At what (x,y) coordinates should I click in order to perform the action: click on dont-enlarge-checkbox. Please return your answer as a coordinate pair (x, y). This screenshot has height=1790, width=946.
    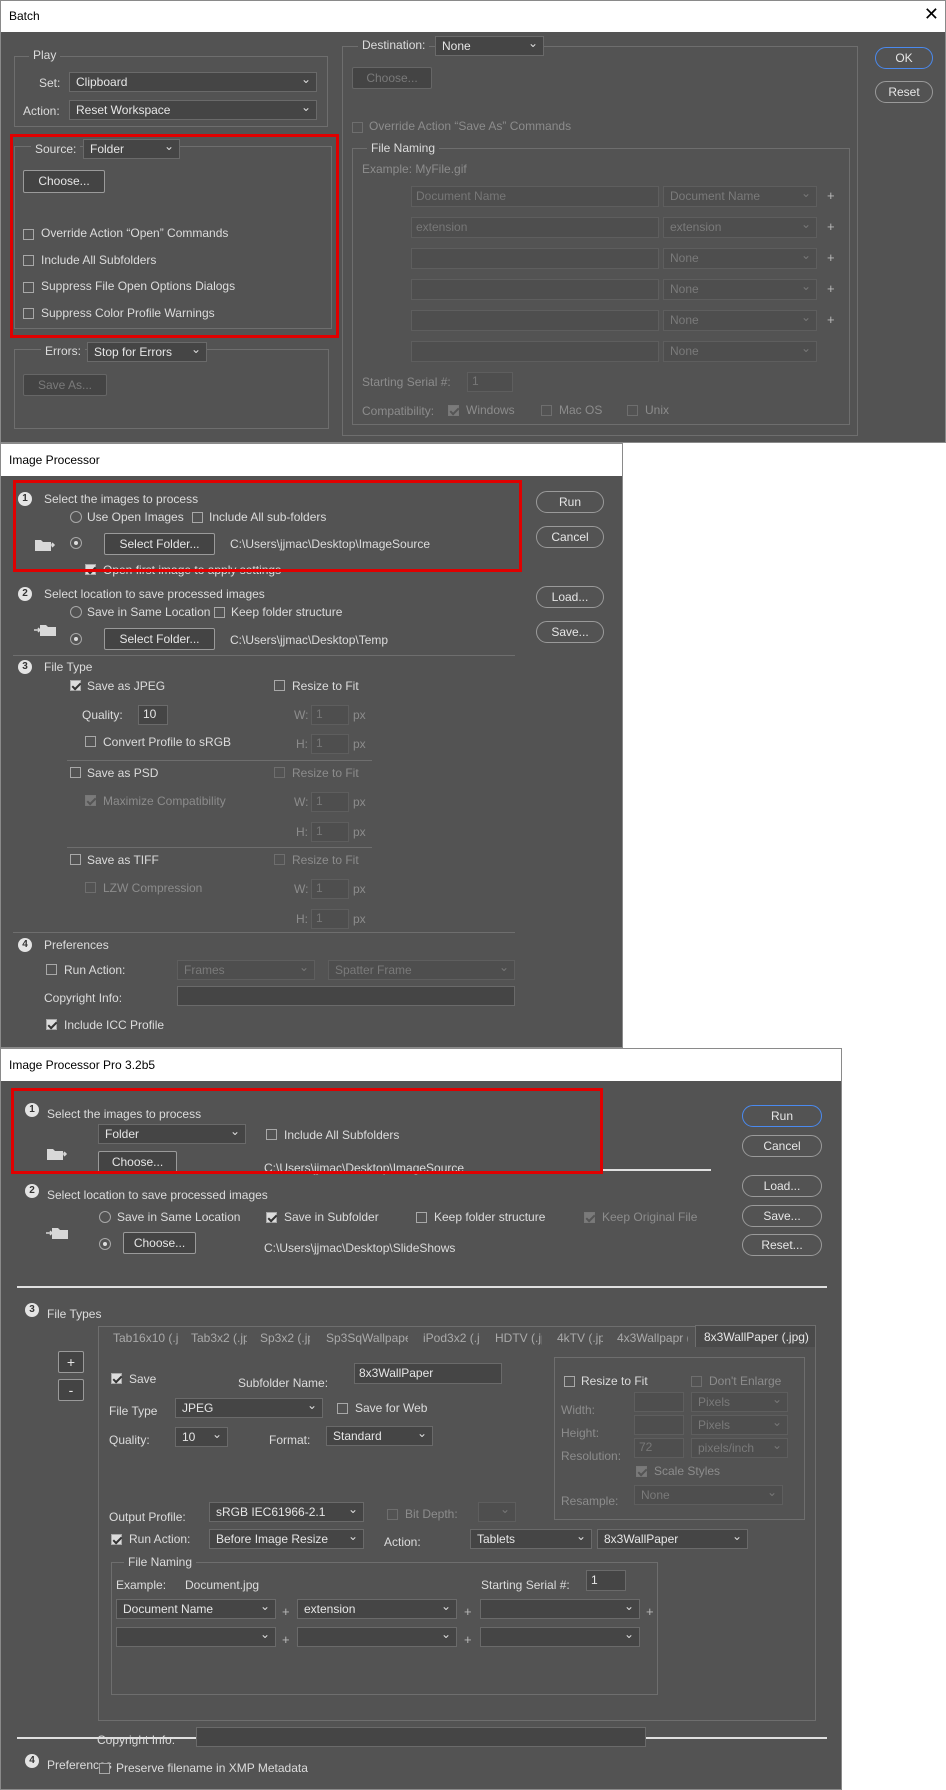
    Looking at the image, I should click on (696, 1381).